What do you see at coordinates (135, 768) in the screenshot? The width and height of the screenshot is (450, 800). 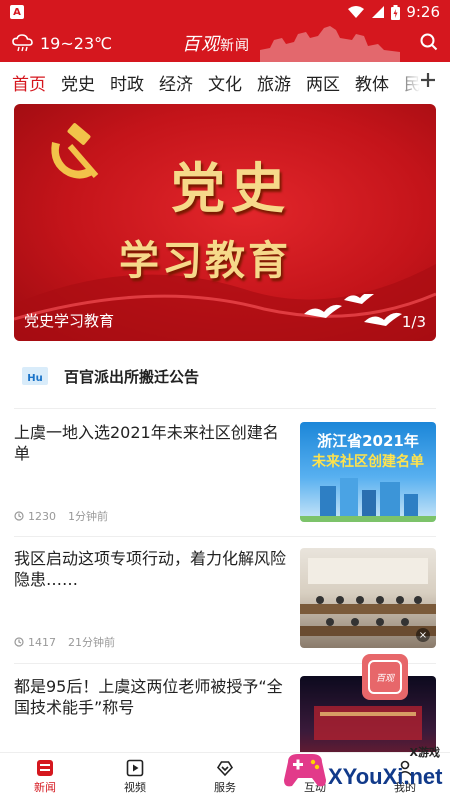 I see `video-icon` at bounding box center [135, 768].